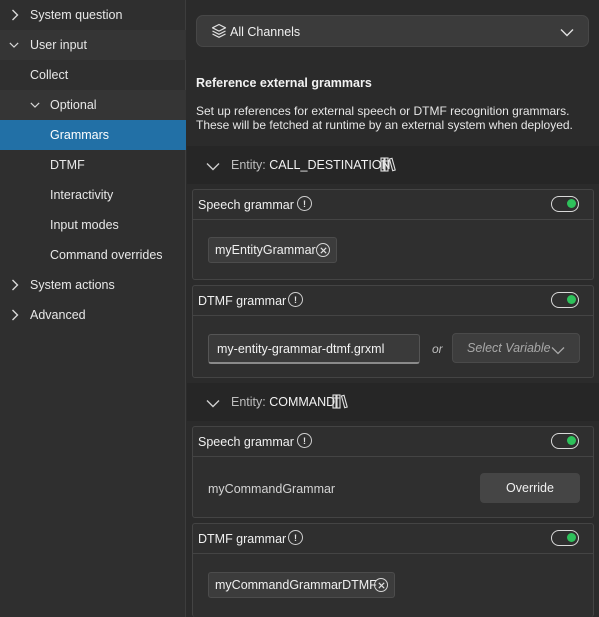  I want to click on speech-grammar-card: Speech grammar ! myEntityGrammar, so click(393, 234).